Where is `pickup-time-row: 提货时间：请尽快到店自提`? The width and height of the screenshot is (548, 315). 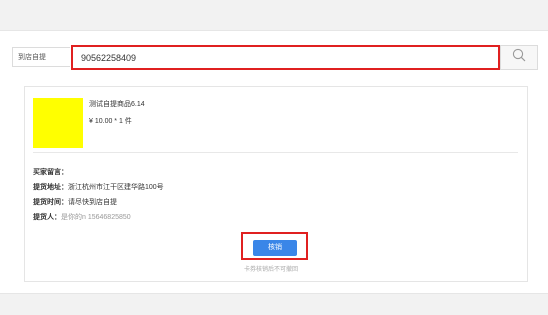 pickup-time-row: 提货时间：请尽快到店自提 is located at coordinates (75, 202).